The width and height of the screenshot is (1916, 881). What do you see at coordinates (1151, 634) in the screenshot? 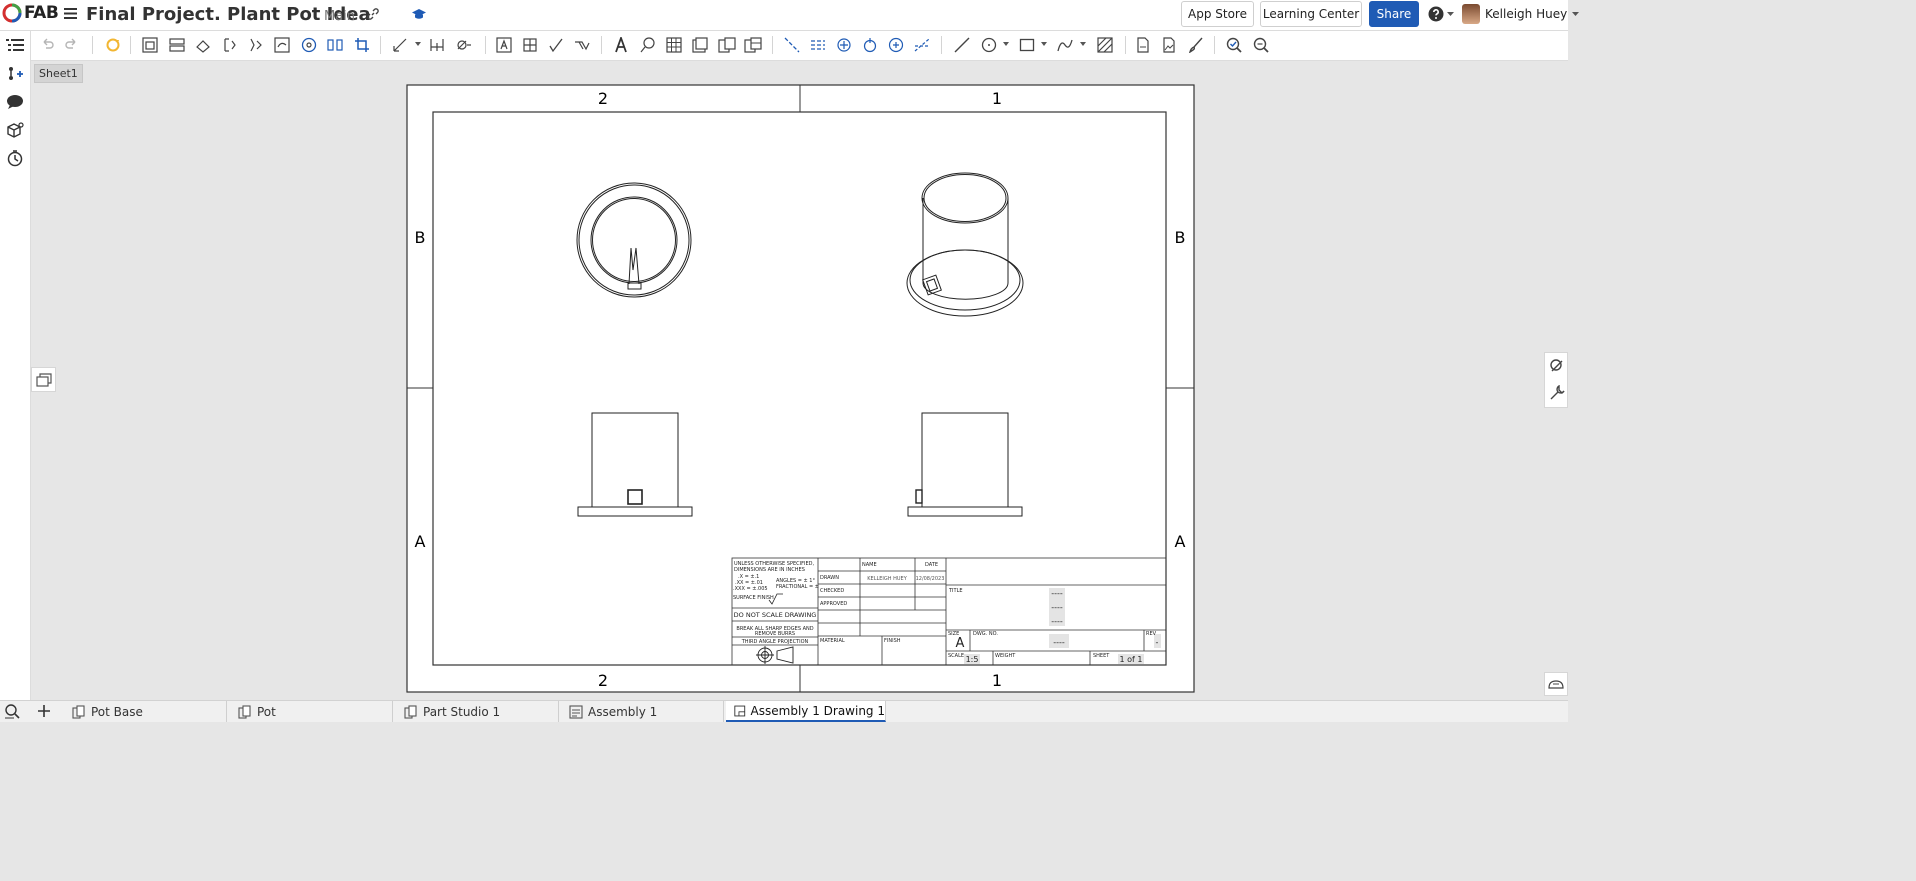
I see `rev-label: REV` at bounding box center [1151, 634].